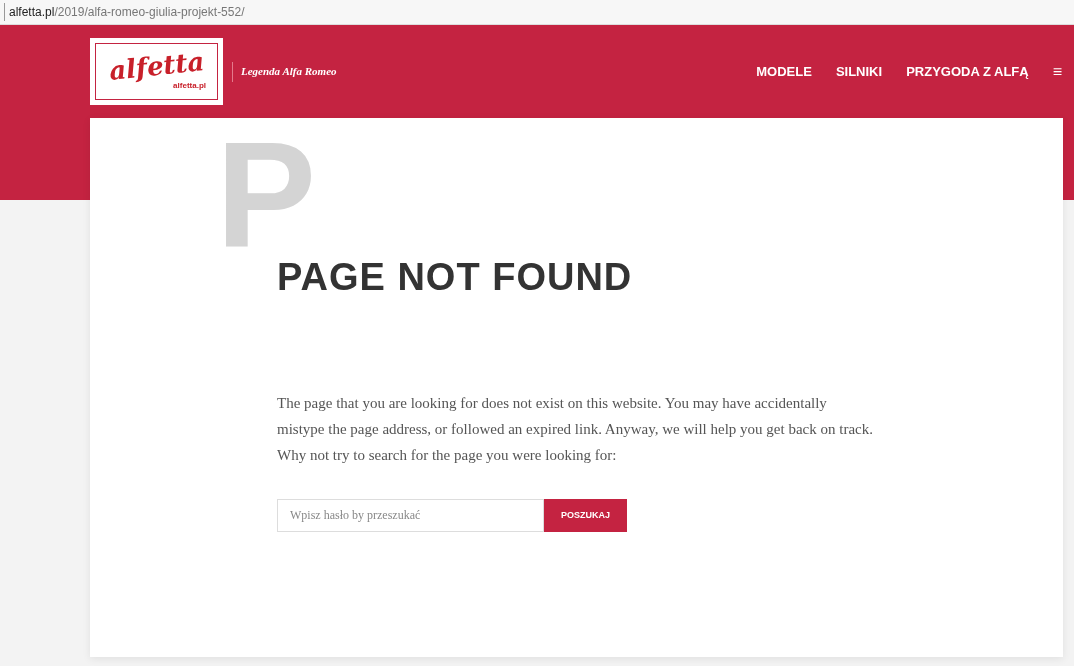 This screenshot has height=666, width=1074. I want to click on page-title: PAGE NOT FOUND, so click(455, 277).